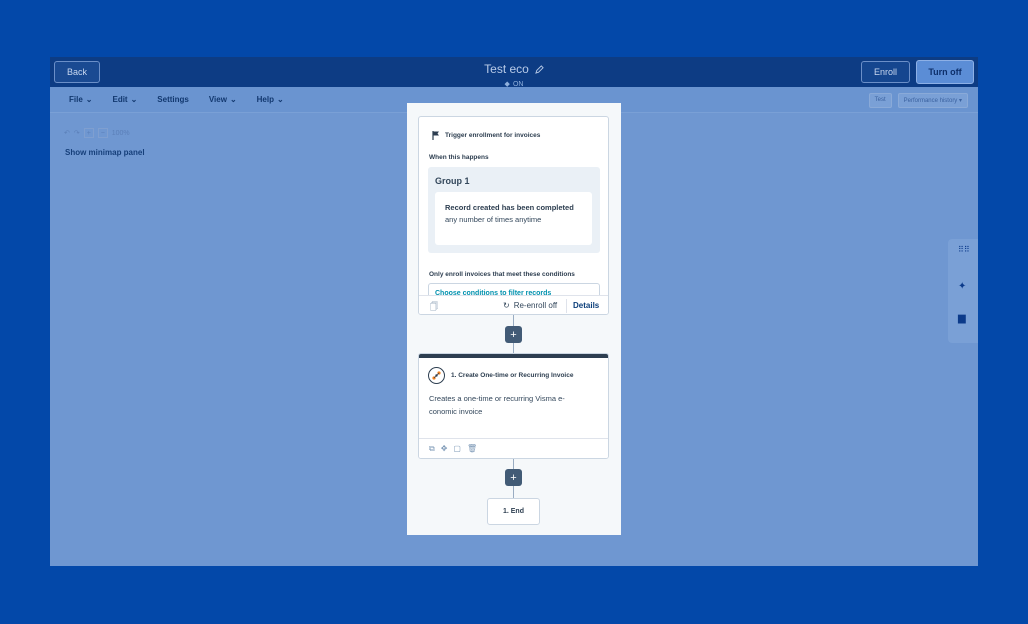 The image size is (1028, 624). I want to click on title-area: Test eco ◆ ON, so click(514, 74).